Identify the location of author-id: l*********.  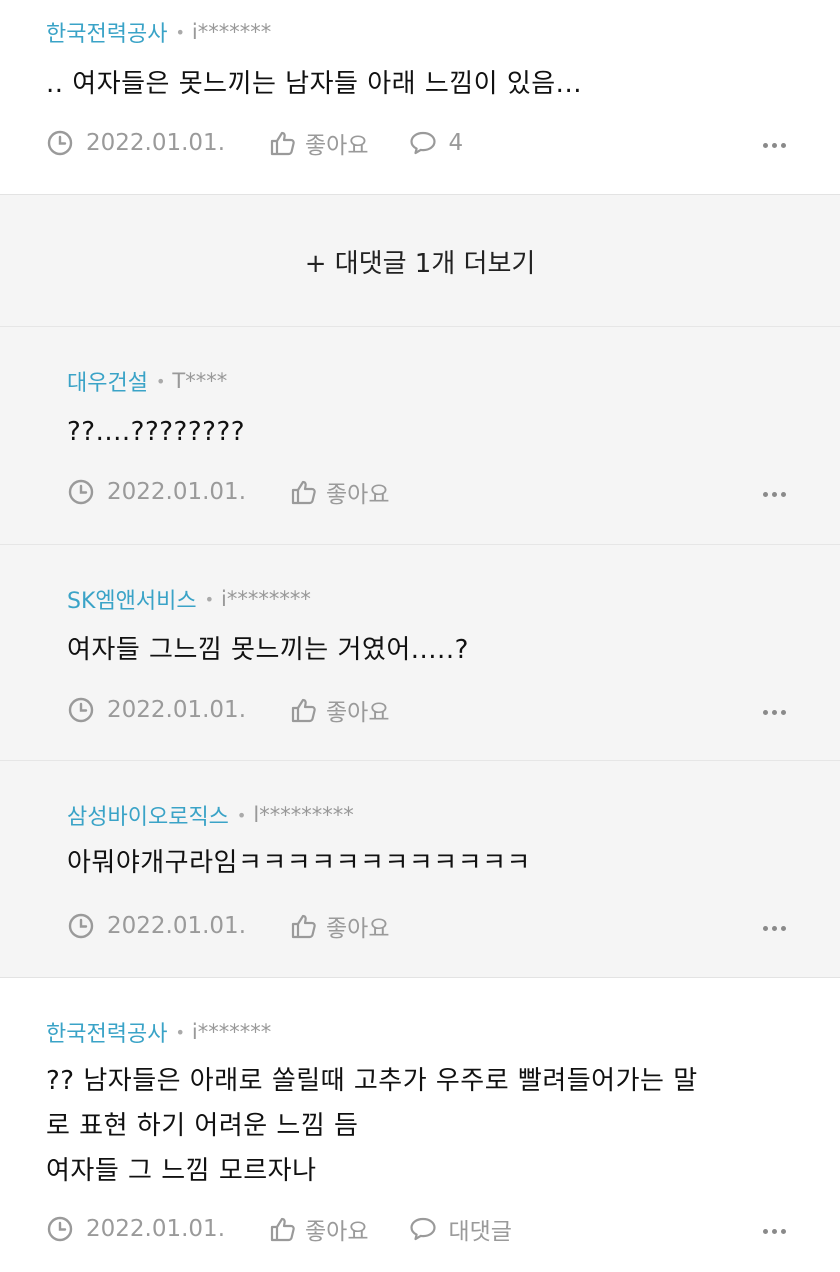
(303, 815).